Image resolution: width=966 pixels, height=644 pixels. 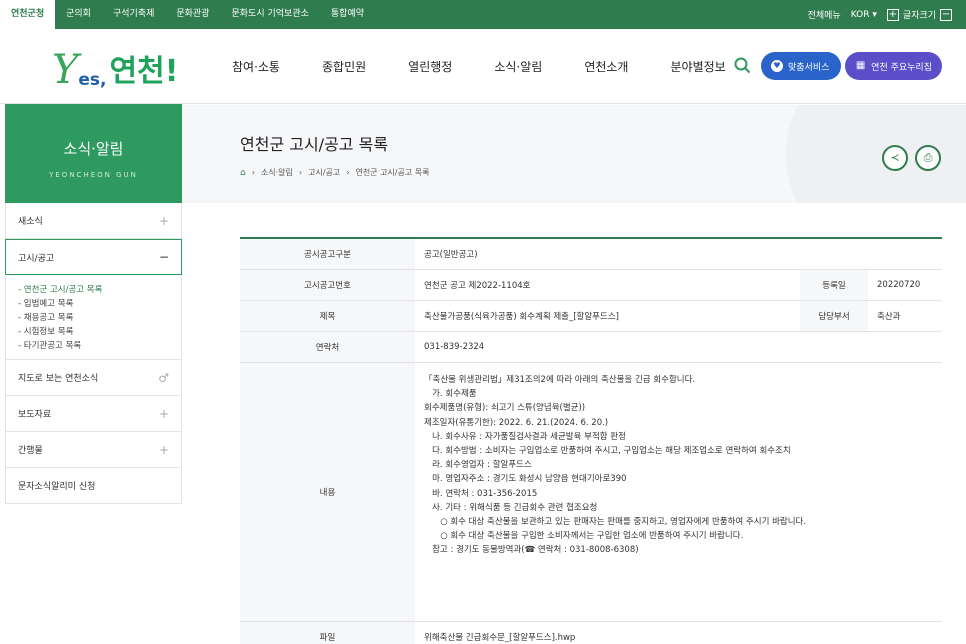 What do you see at coordinates (93, 414) in the screenshot?
I see `sidebar-item-press: 보도자료 +` at bounding box center [93, 414].